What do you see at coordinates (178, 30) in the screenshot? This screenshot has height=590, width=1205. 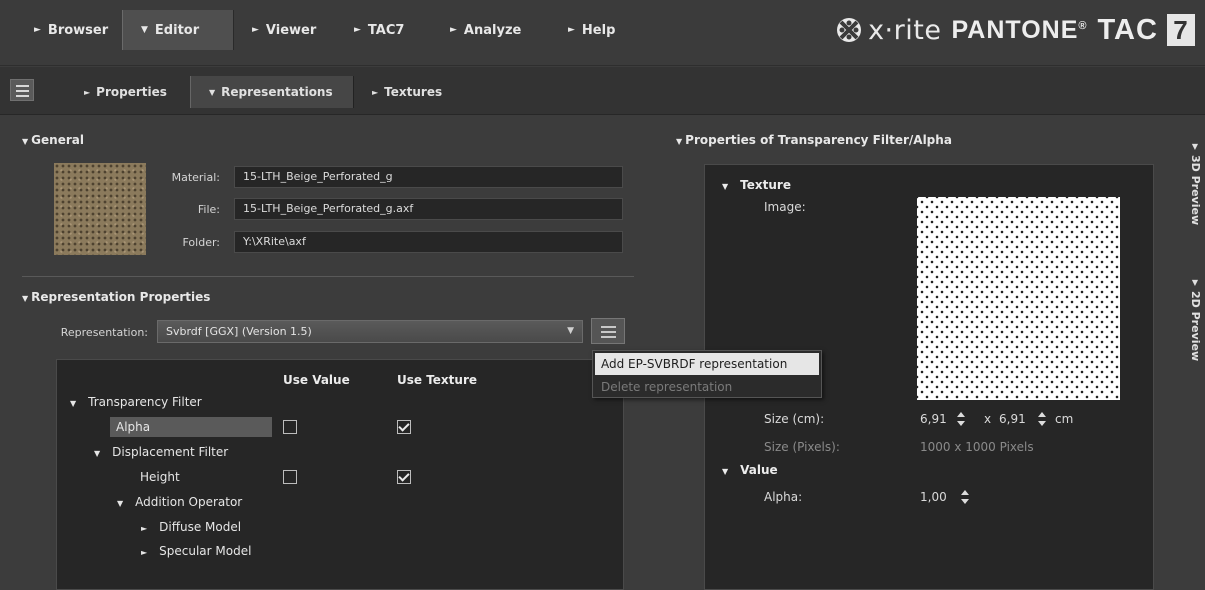 I see `tab-editor: ▼ Editor` at bounding box center [178, 30].